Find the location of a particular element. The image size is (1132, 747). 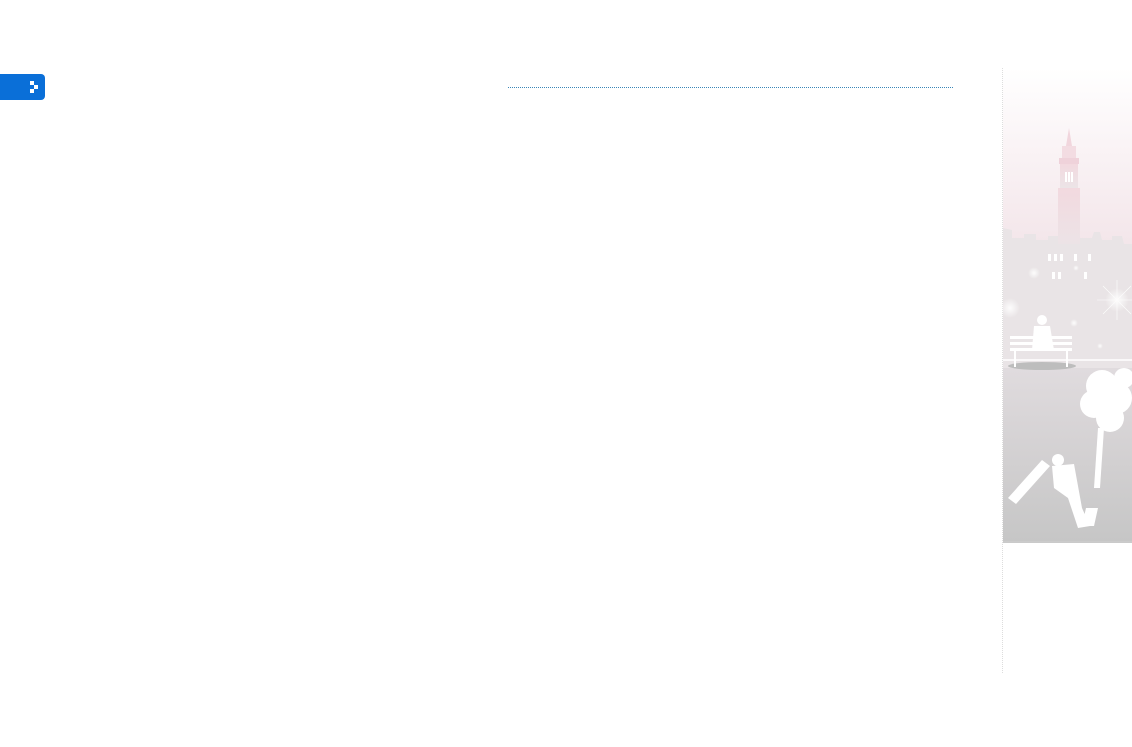

header-dotted-rule is located at coordinates (730, 87).